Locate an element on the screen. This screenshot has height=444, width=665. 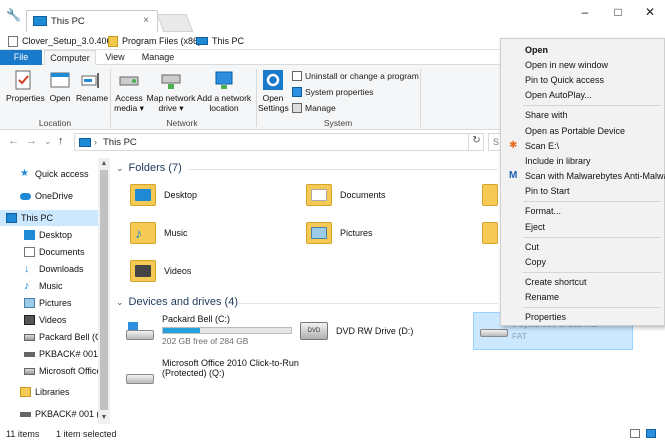
nav-item-documents: Documents is located at coordinates (49, 252).